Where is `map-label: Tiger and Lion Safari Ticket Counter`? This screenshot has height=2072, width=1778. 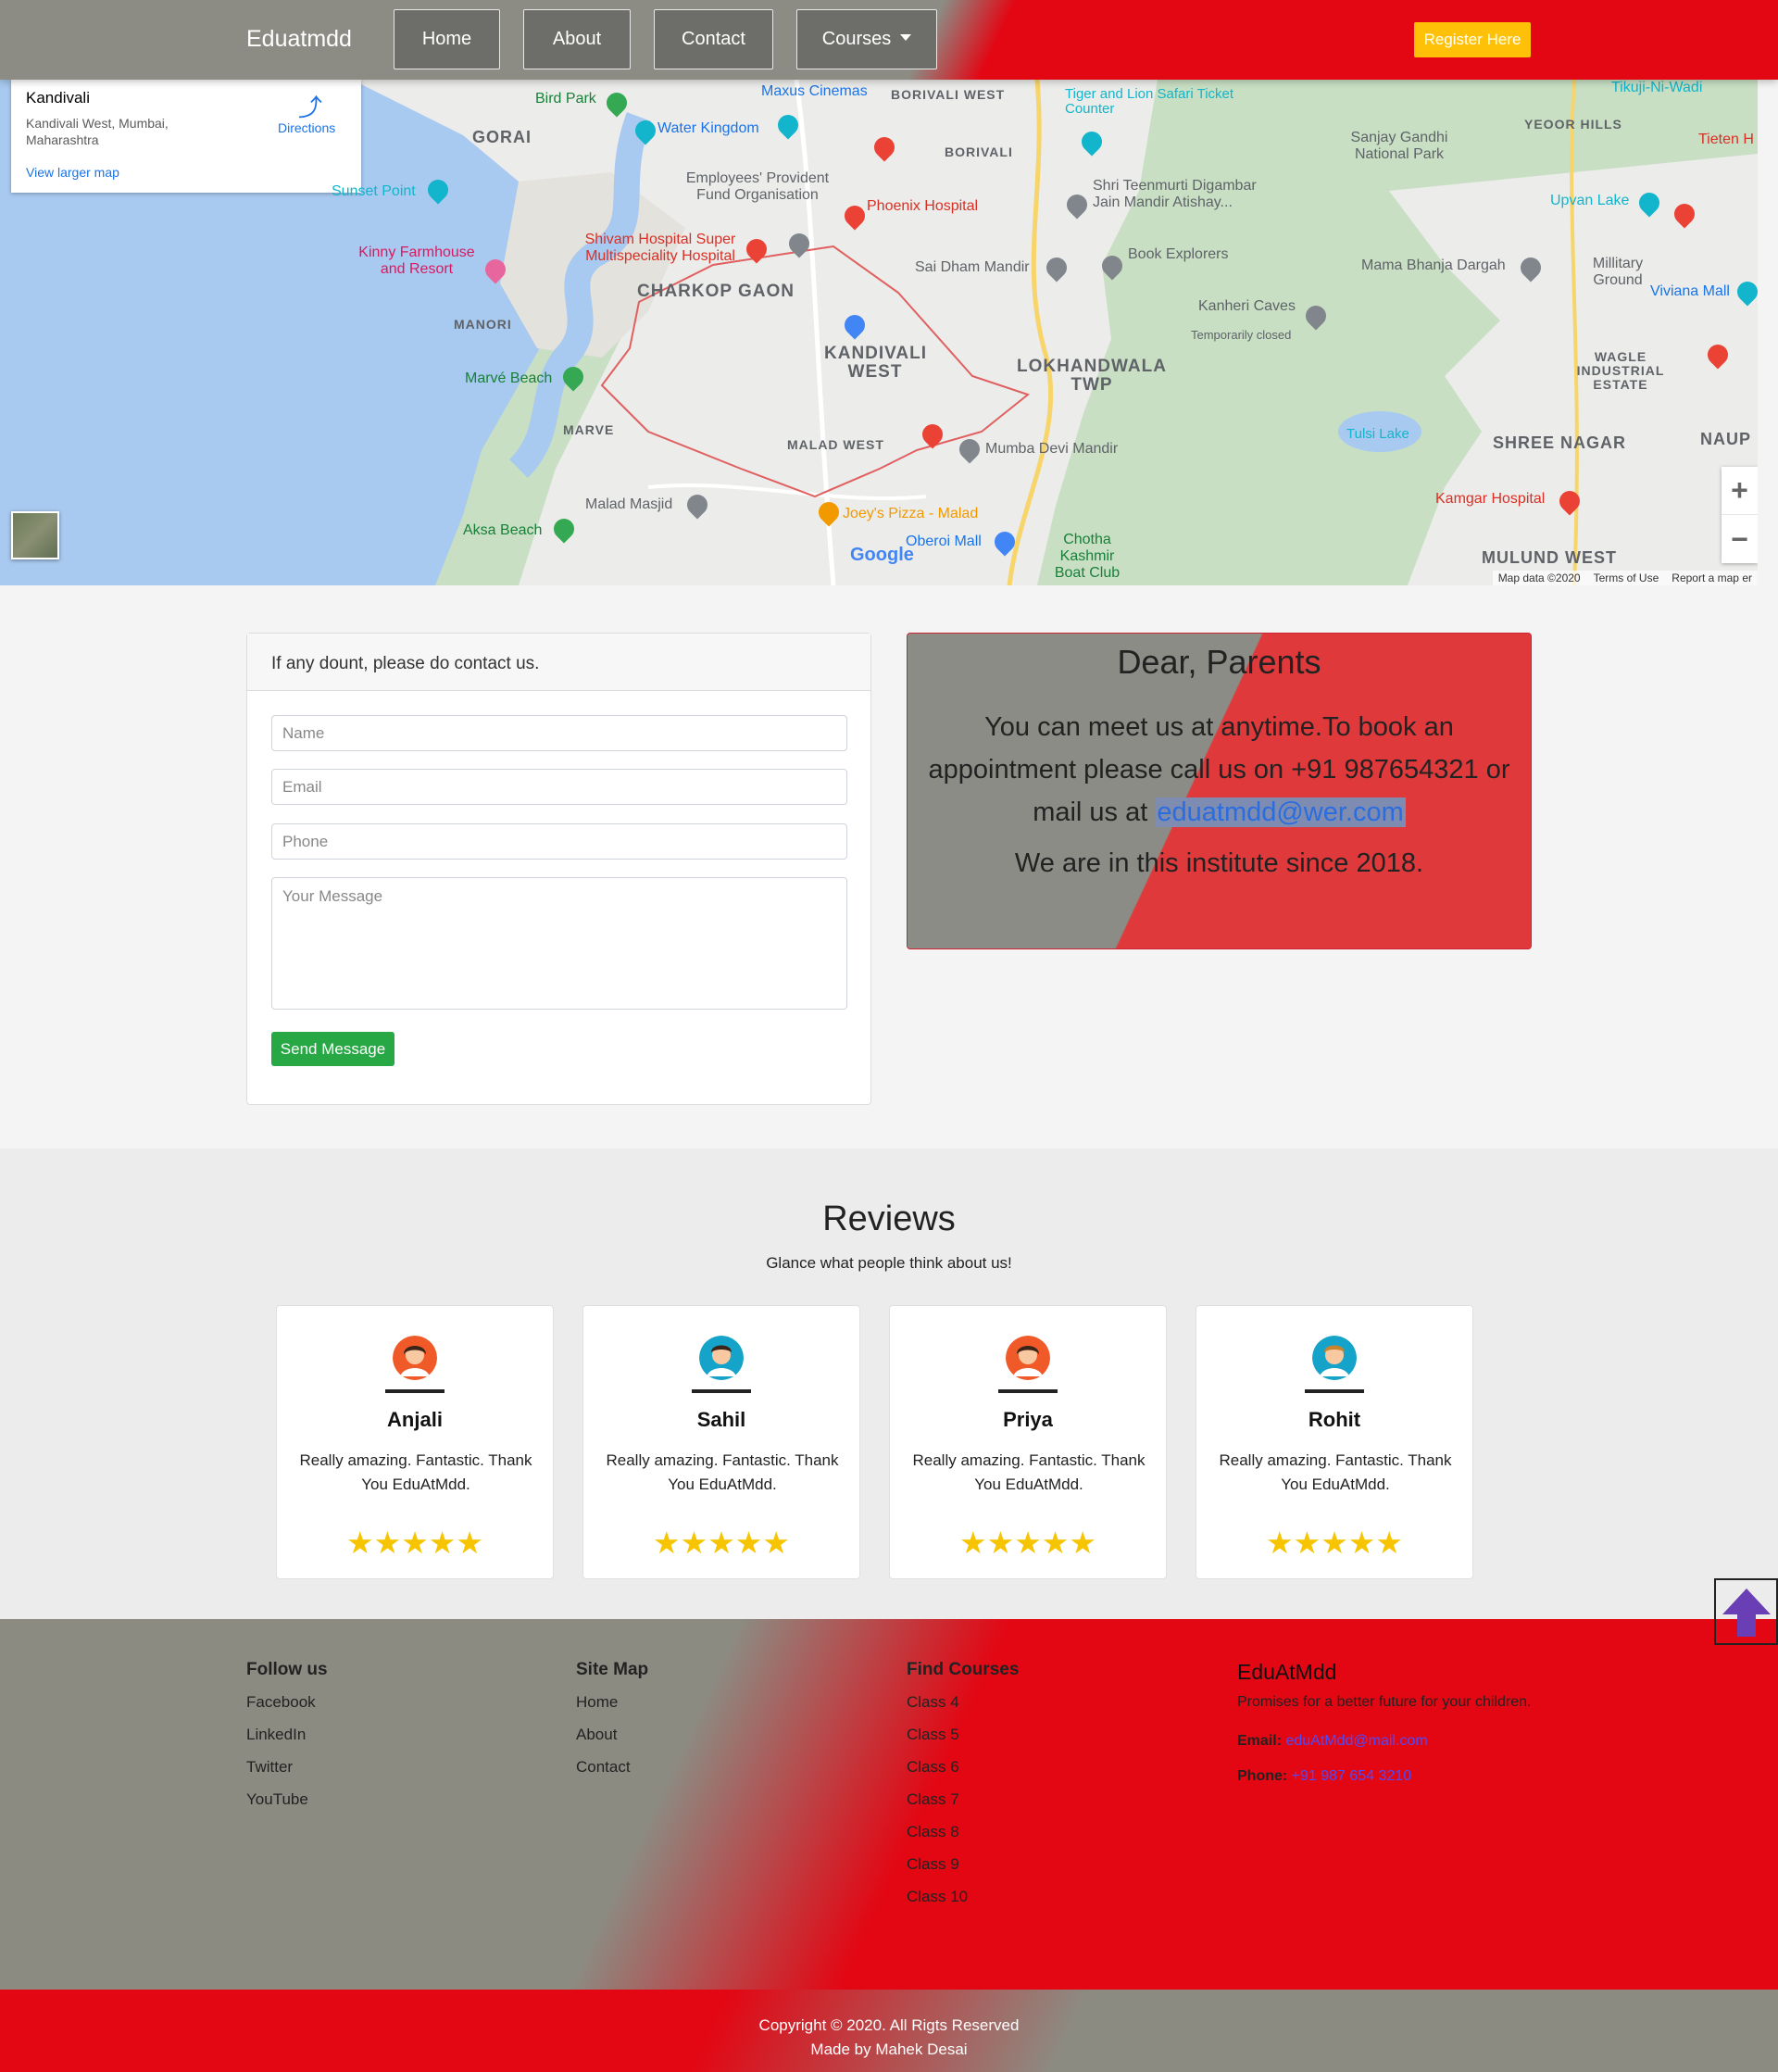 map-label: Tiger and Lion Safari Ticket Counter is located at coordinates (1150, 101).